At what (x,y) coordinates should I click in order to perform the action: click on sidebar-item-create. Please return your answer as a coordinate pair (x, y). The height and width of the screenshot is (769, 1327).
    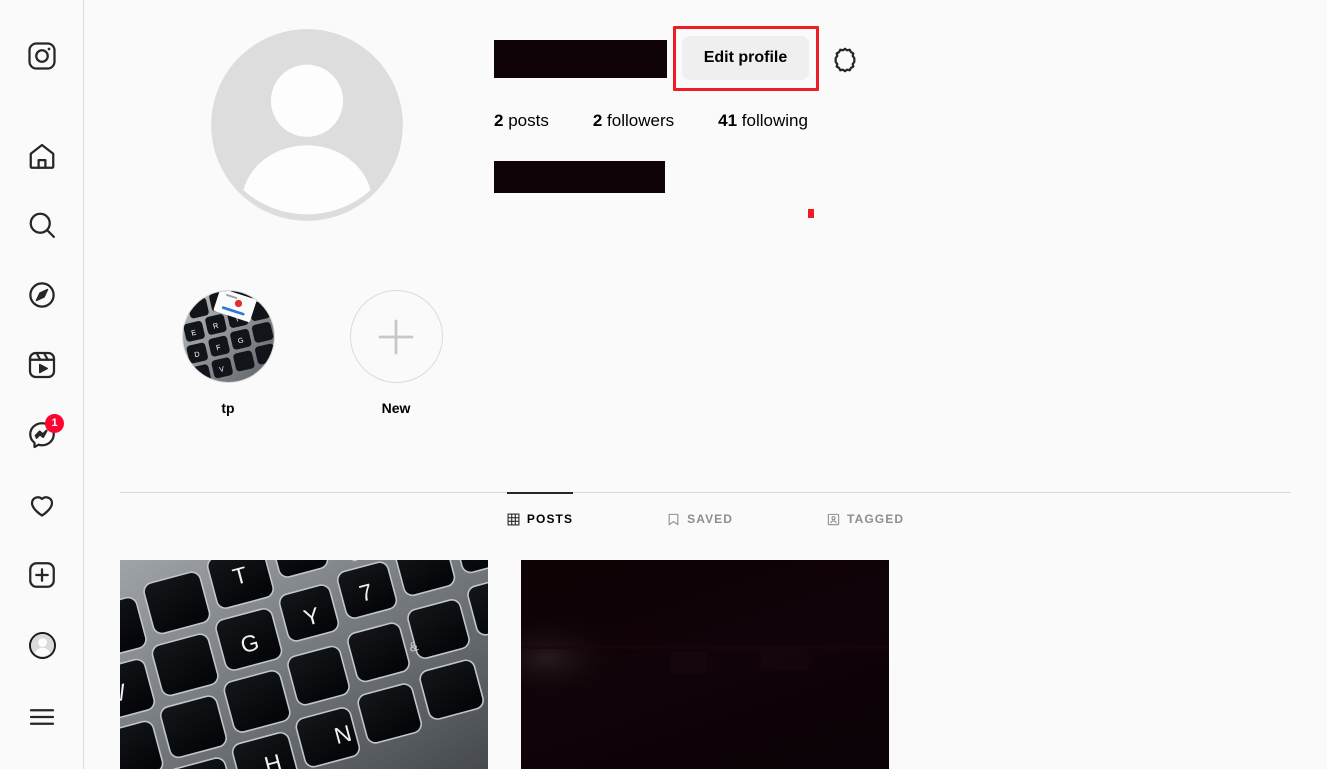
    Looking at the image, I should click on (42, 575).